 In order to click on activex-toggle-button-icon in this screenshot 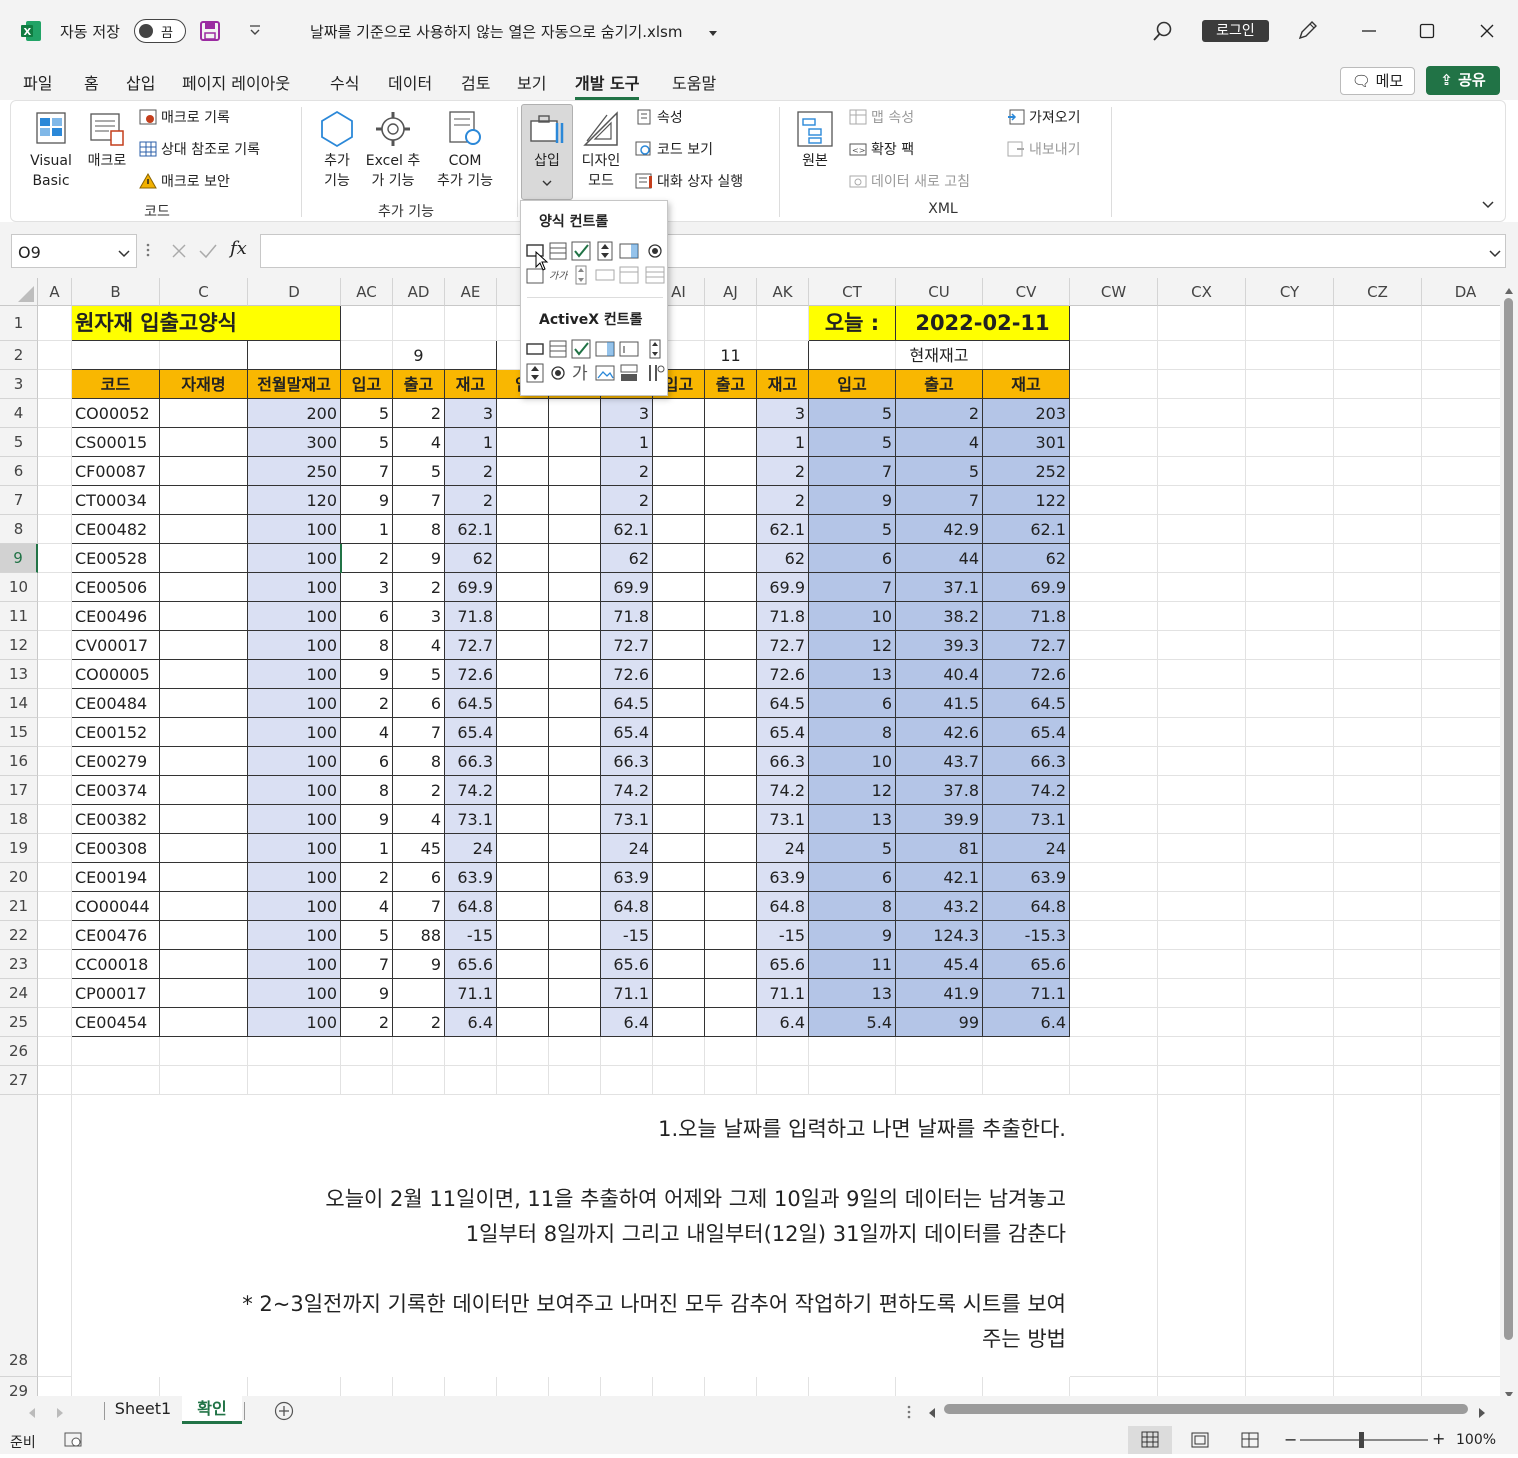, I will do `click(629, 373)`.